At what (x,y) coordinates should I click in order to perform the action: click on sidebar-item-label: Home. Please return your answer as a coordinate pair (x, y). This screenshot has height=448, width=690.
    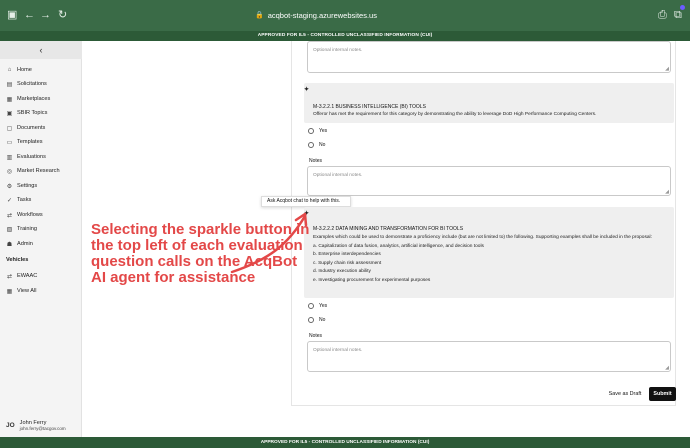
    Looking at the image, I should click on (24, 70).